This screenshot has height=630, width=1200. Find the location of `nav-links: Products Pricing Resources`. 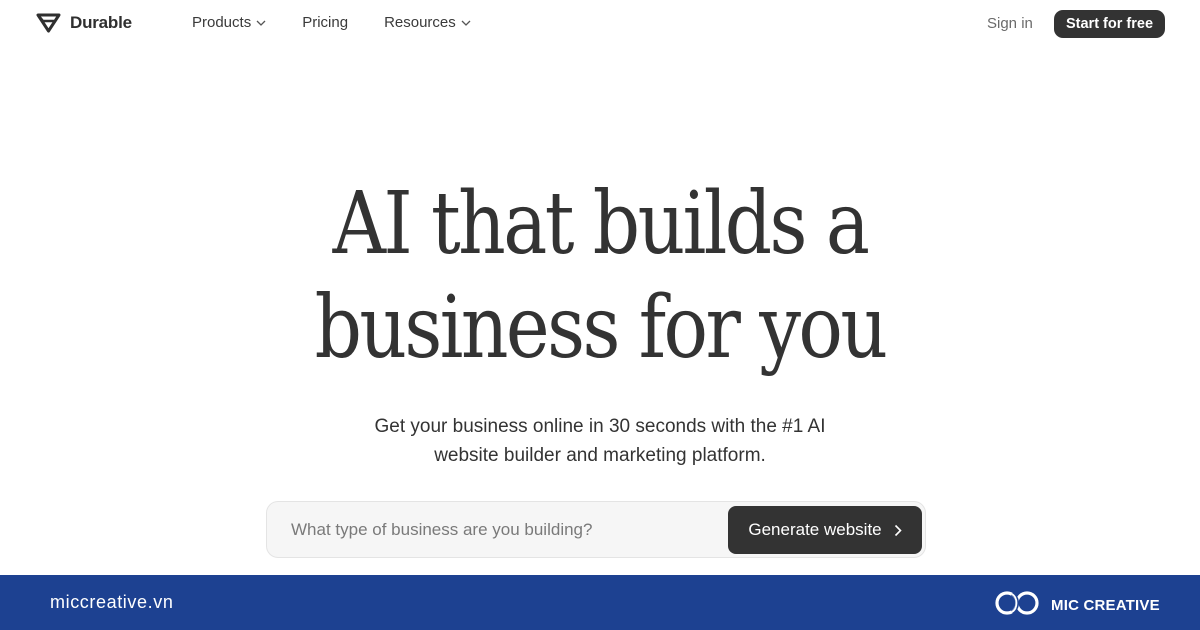

nav-links: Products Pricing Resources is located at coordinates (331, 22).